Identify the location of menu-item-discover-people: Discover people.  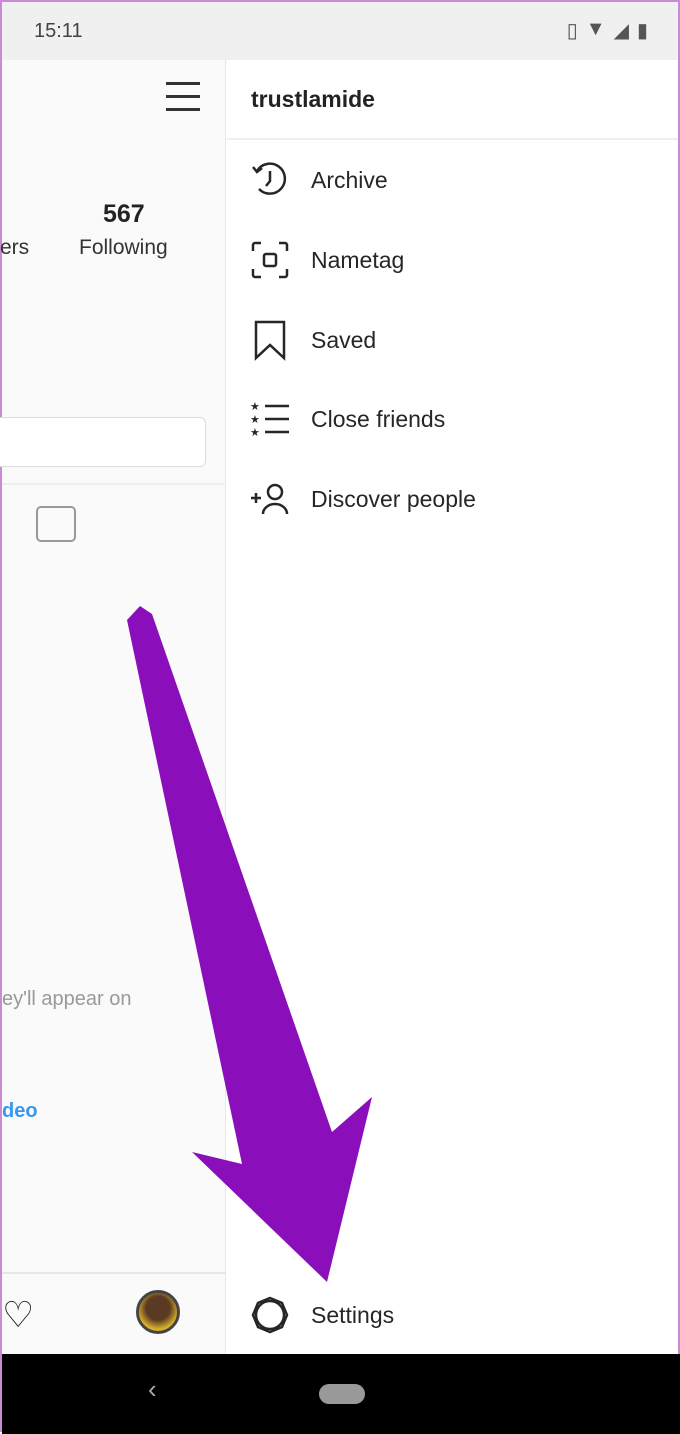
(362, 499).